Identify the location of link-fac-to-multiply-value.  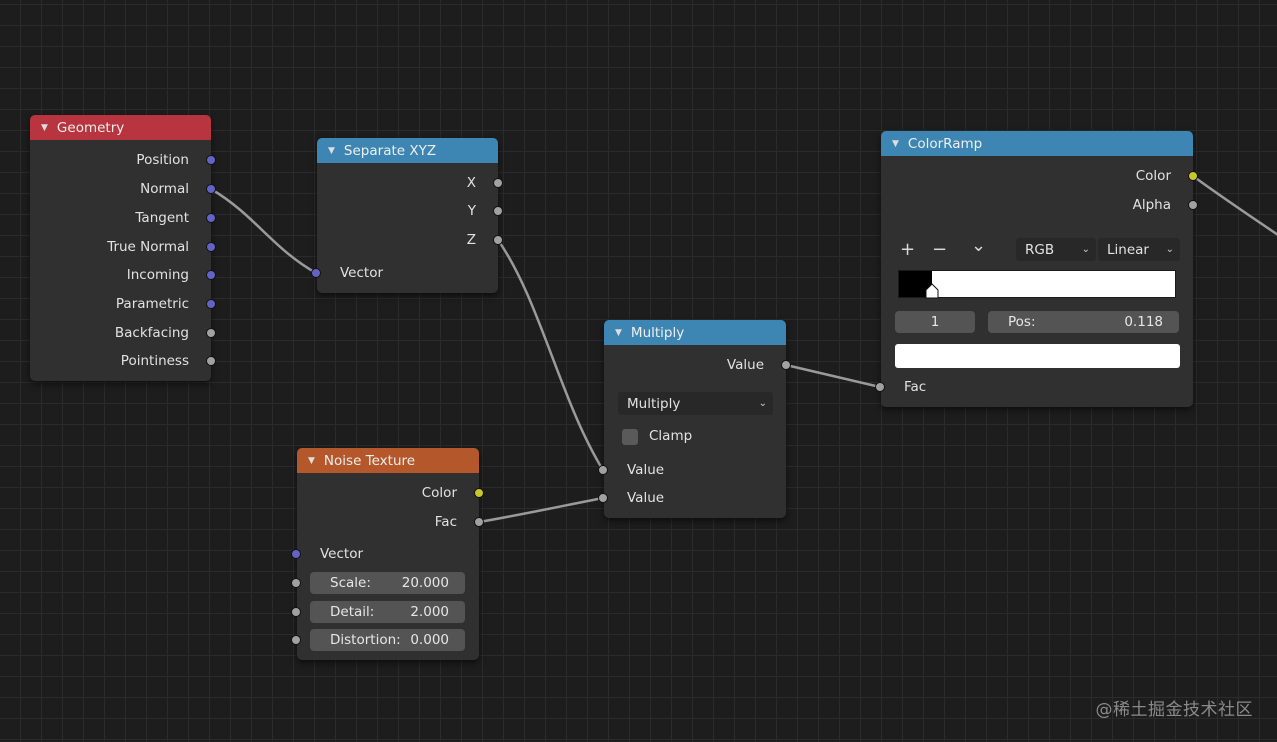
(541, 510).